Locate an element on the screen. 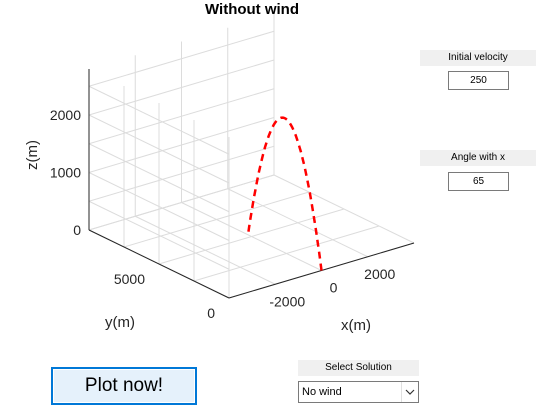  velocity-input is located at coordinates (478, 80).